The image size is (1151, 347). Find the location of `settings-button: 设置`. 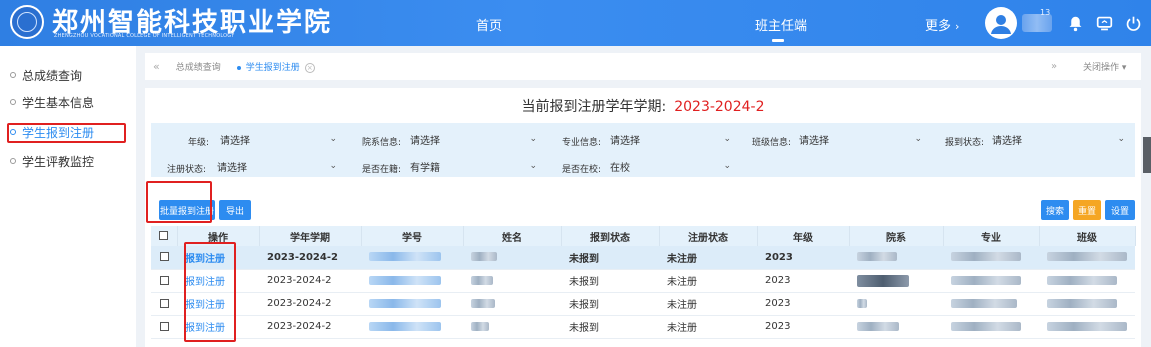

settings-button: 设置 is located at coordinates (1120, 210).